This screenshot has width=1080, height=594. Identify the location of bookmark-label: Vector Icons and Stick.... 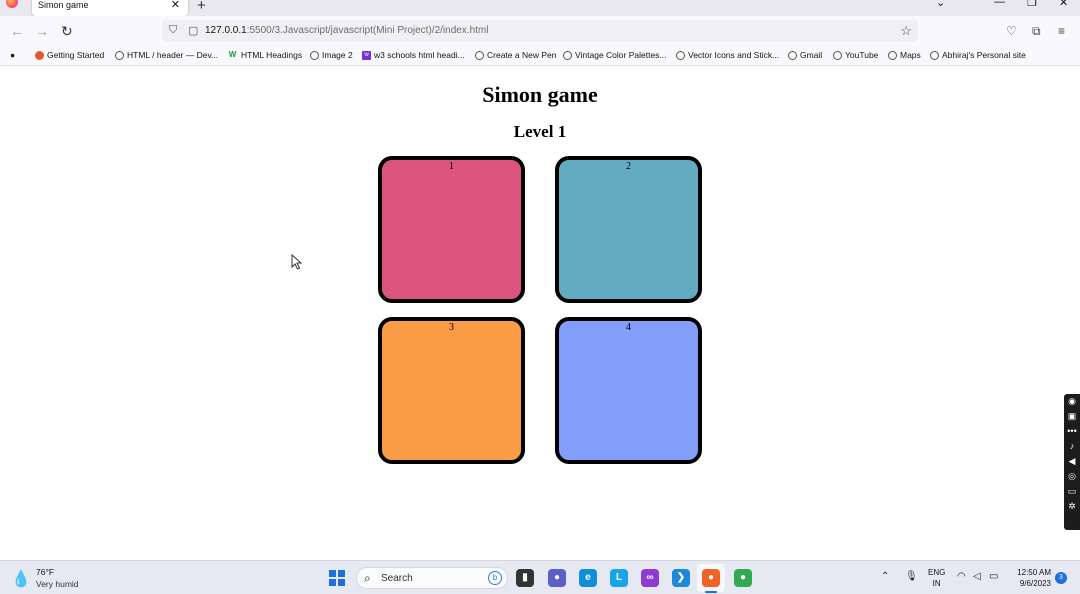
(734, 55).